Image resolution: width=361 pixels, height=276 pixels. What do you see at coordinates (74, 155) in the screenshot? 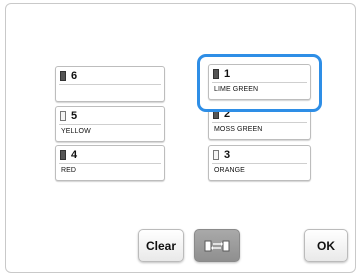
I see `thread-number: 4` at bounding box center [74, 155].